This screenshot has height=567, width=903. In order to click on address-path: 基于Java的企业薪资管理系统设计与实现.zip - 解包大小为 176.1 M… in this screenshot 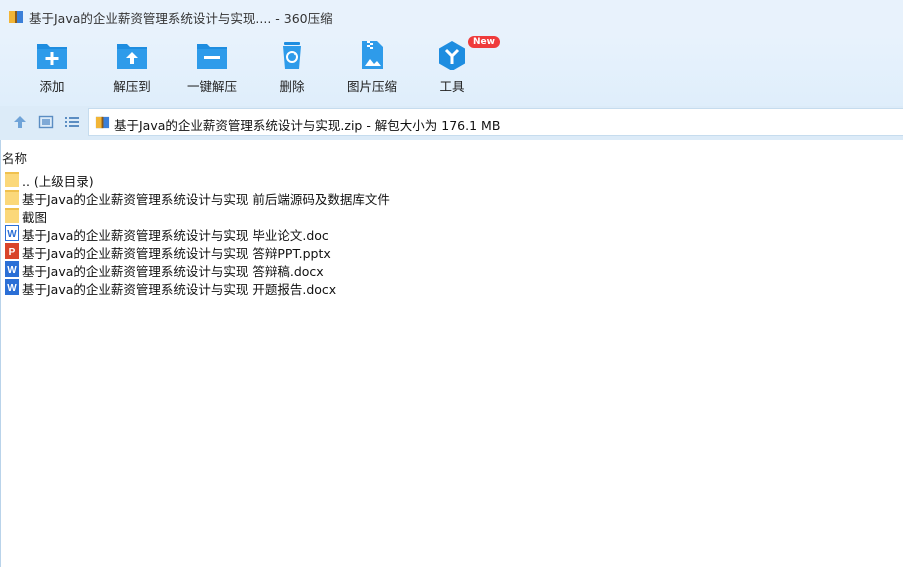, I will do `click(307, 125)`.